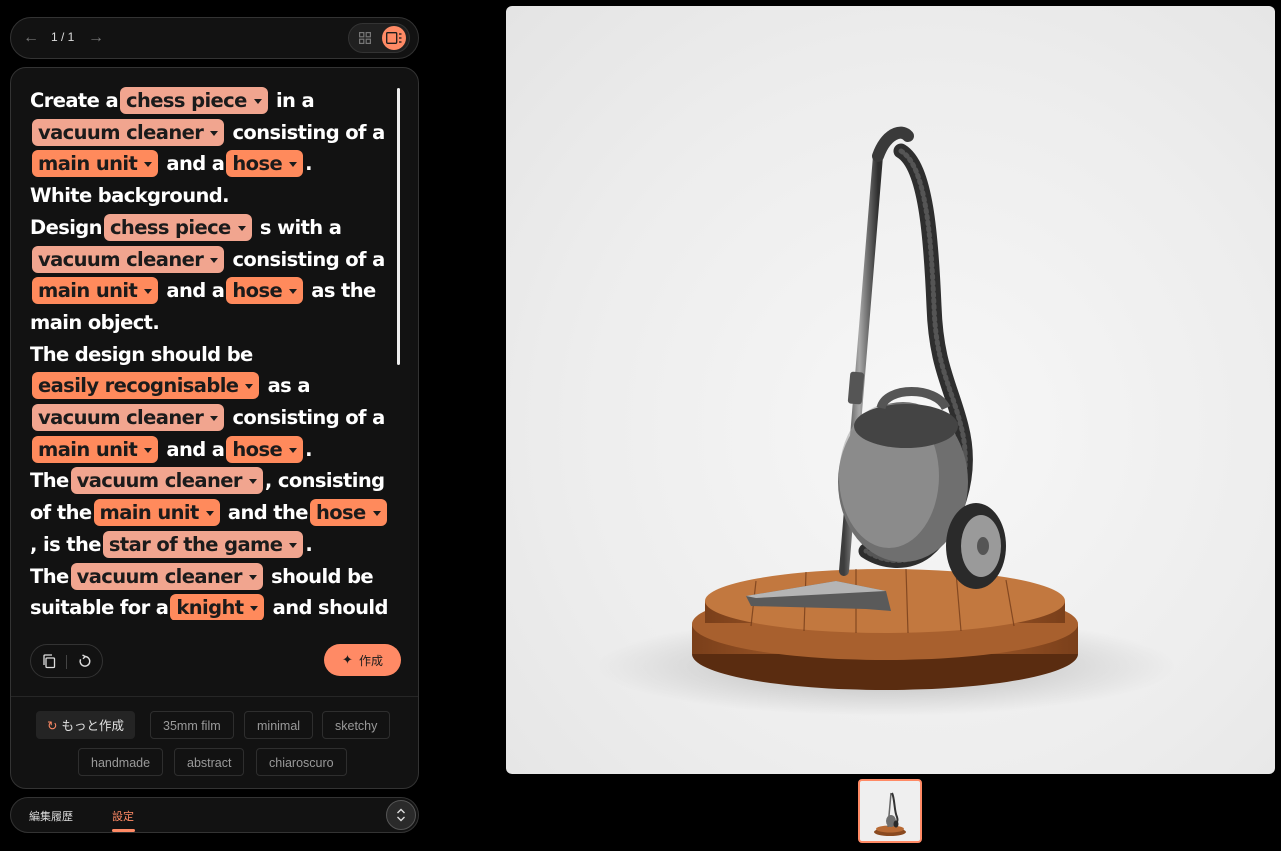 The image size is (1281, 851). What do you see at coordinates (85, 725) in the screenshot?
I see `more-create-button: ↻ もっと作成` at bounding box center [85, 725].